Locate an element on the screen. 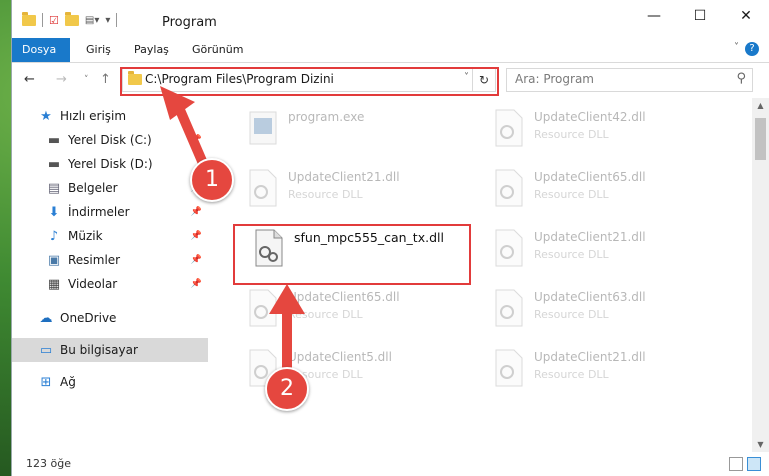 The width and height of the screenshot is (769, 476). step-2-badge: 2 is located at coordinates (287, 389).